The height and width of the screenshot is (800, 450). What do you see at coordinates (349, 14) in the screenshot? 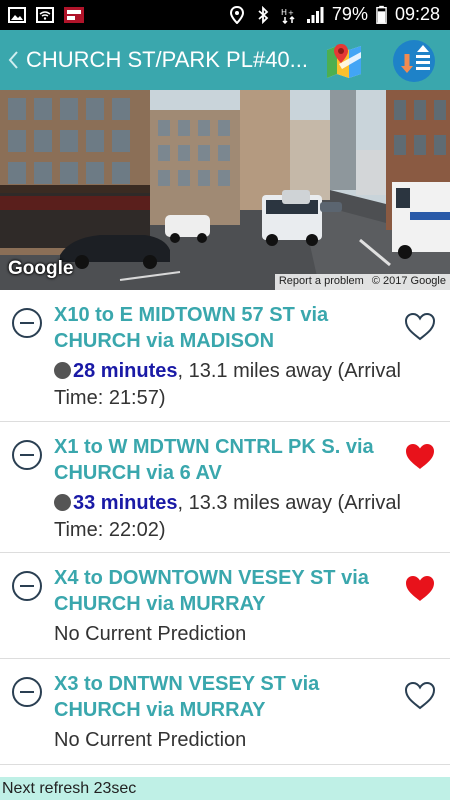
I see `battery-percent: 79%` at bounding box center [349, 14].